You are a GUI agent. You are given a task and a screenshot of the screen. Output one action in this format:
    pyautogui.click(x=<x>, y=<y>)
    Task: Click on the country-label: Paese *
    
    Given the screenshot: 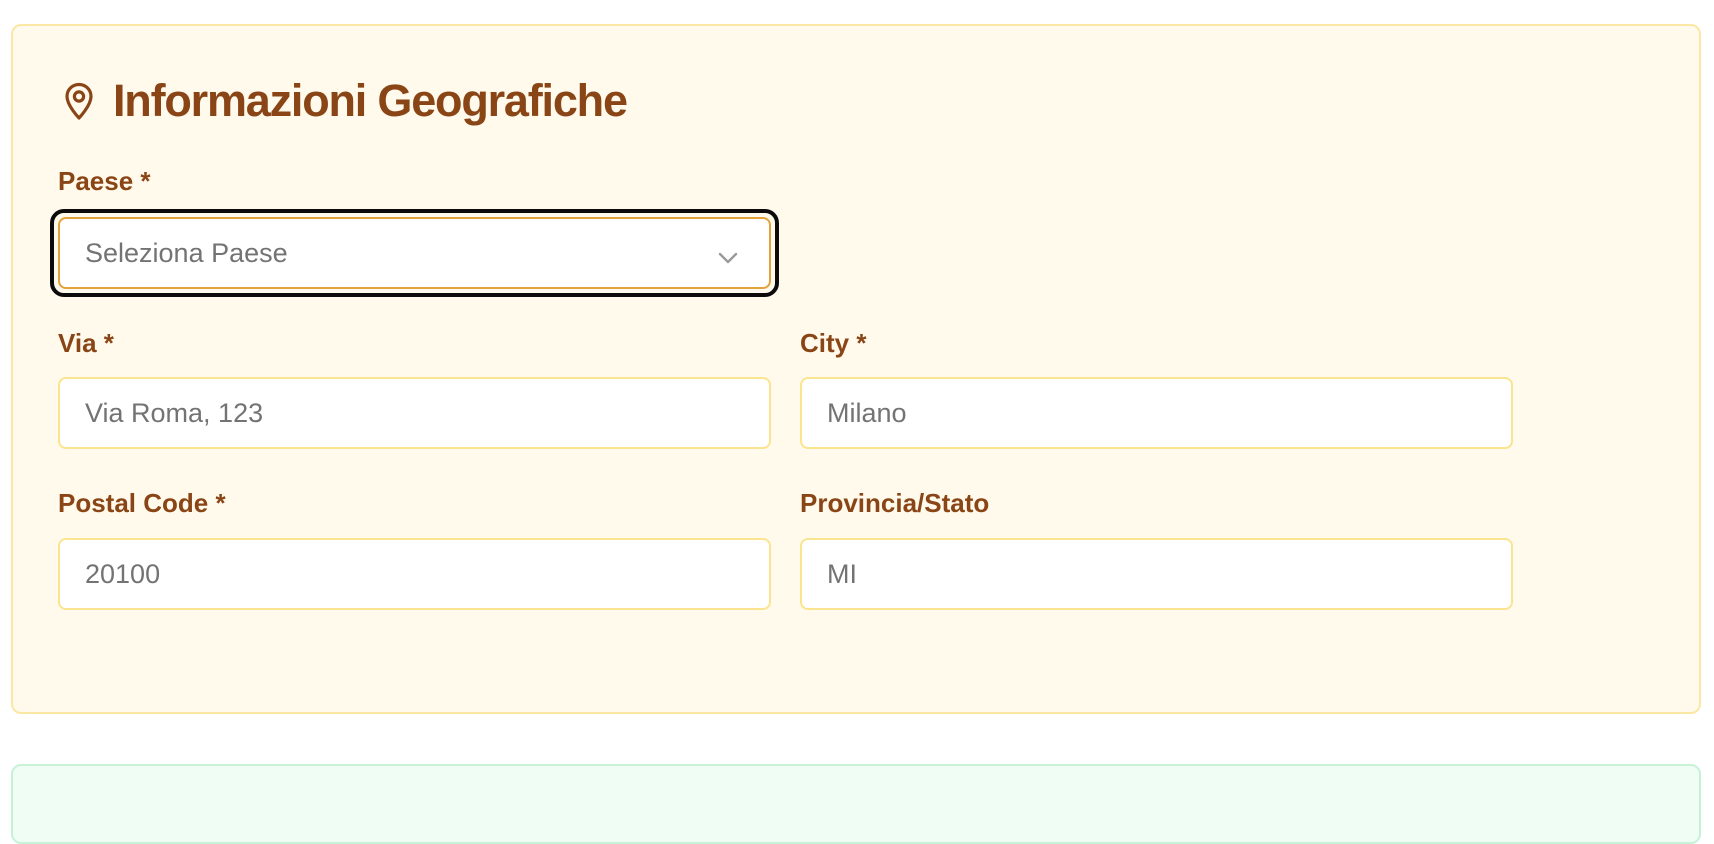 What is the action you would take?
    pyautogui.click(x=104, y=181)
    